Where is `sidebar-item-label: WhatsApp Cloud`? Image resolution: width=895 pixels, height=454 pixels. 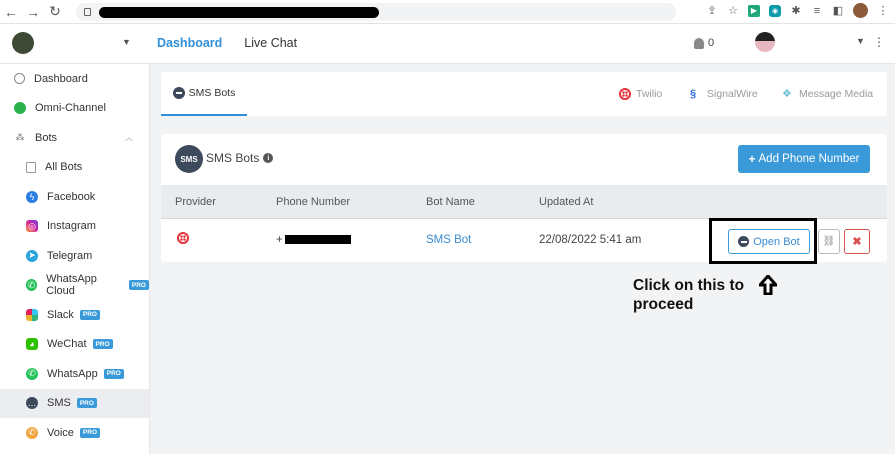
sidebar-item-label: WhatsApp Cloud is located at coordinates (71, 285).